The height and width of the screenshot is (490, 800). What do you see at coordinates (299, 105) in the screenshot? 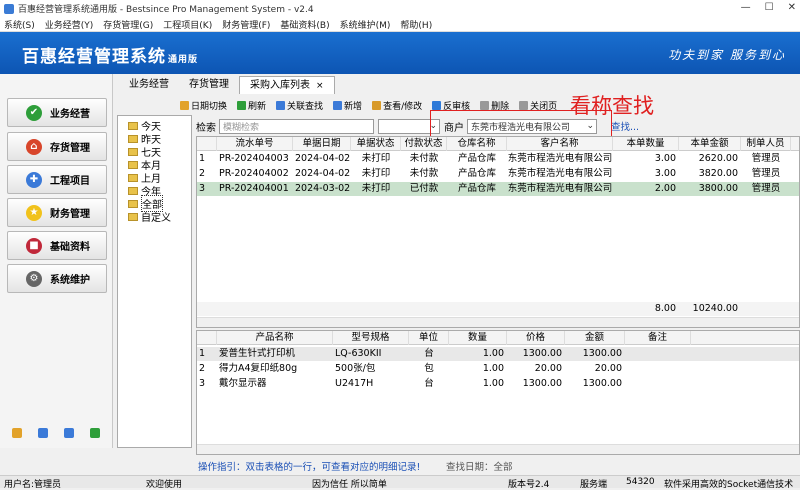
I see `linked-find-button: 关联查找` at bounding box center [299, 105].